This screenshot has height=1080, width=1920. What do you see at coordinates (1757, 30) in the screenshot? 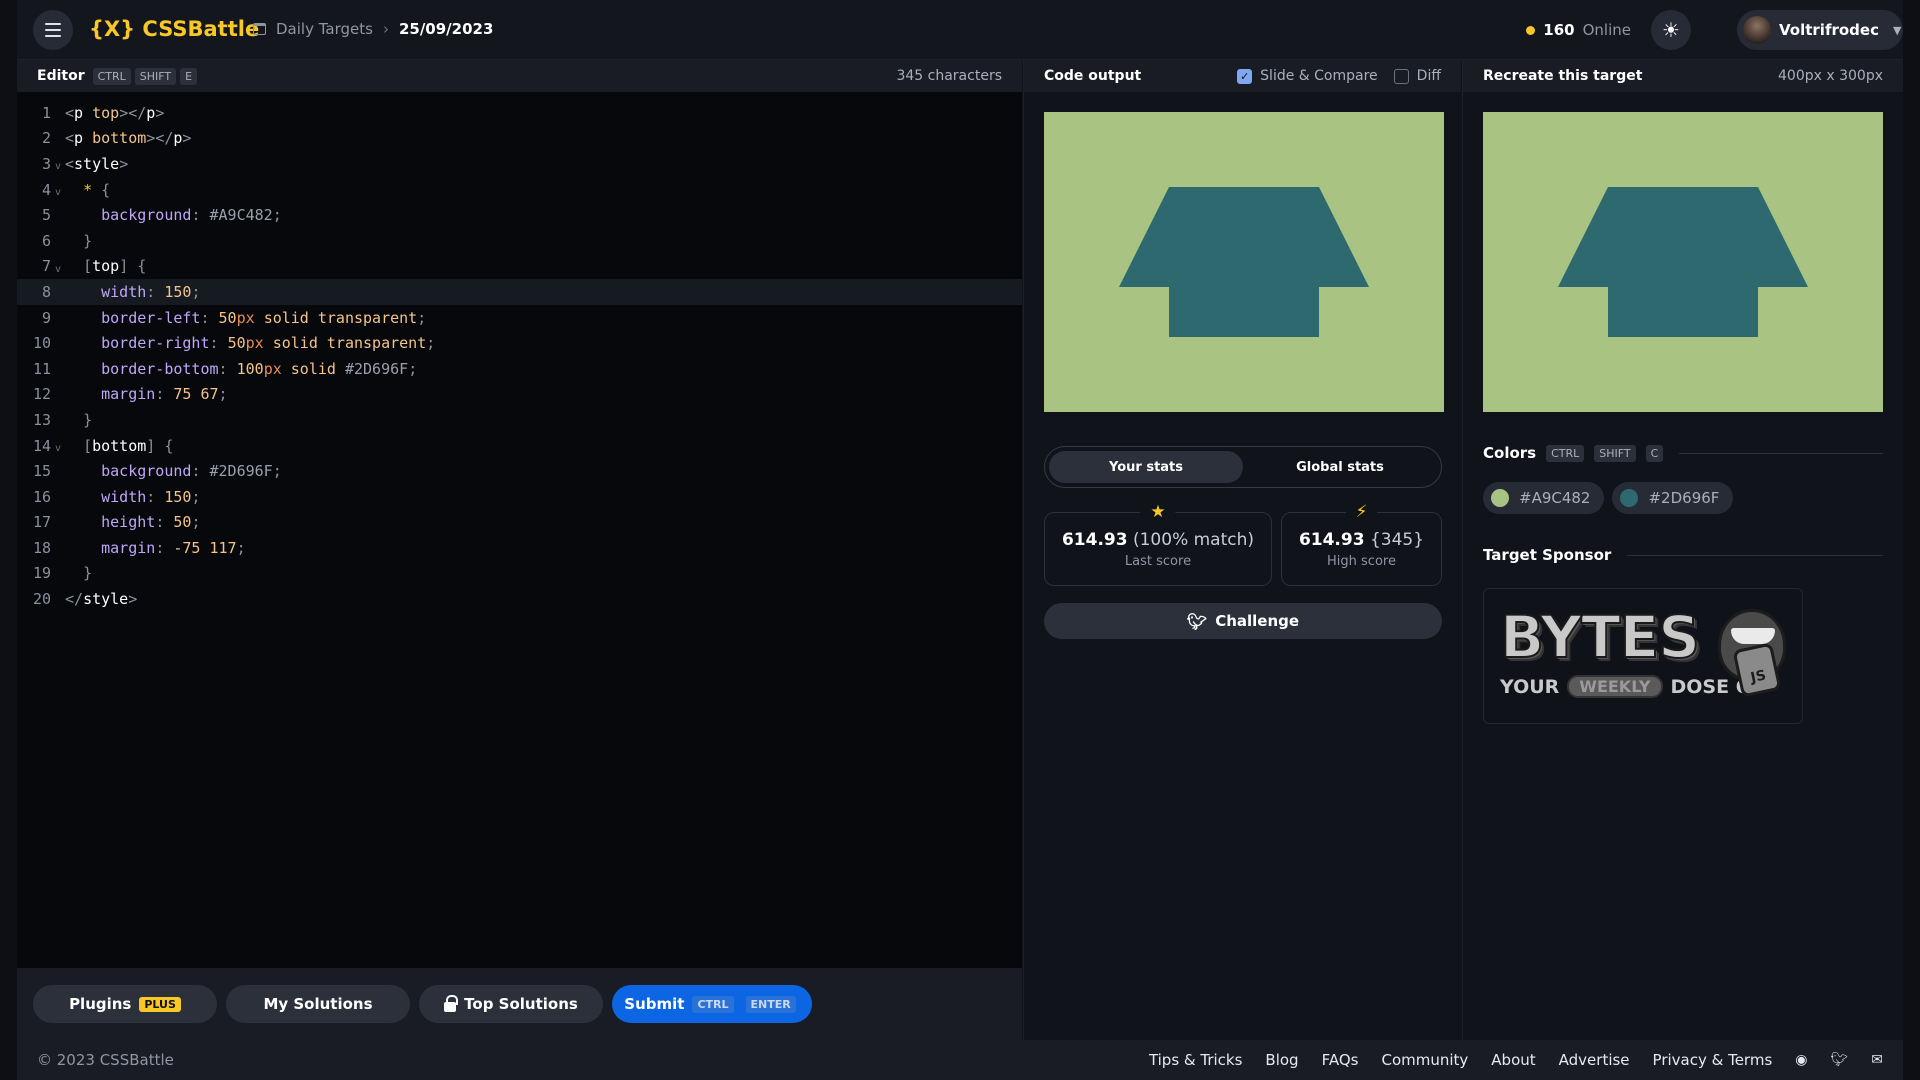
I see `avatar` at bounding box center [1757, 30].